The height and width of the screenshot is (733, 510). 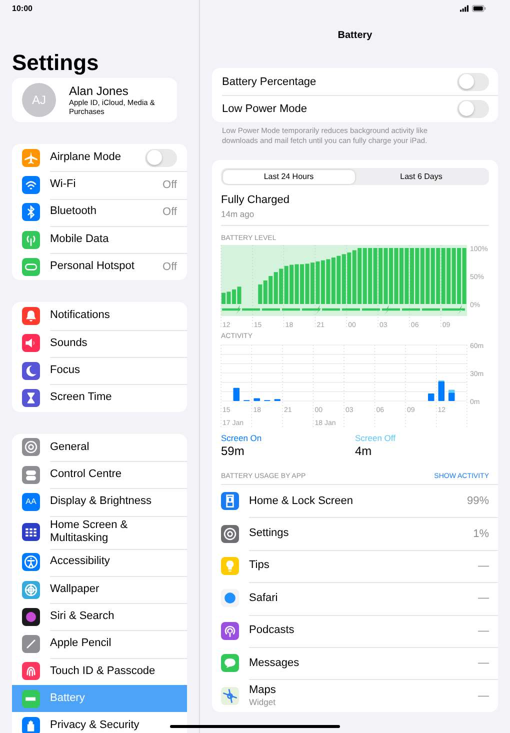 What do you see at coordinates (264, 108) in the screenshot?
I see `setting-label: Low Power Mode` at bounding box center [264, 108].